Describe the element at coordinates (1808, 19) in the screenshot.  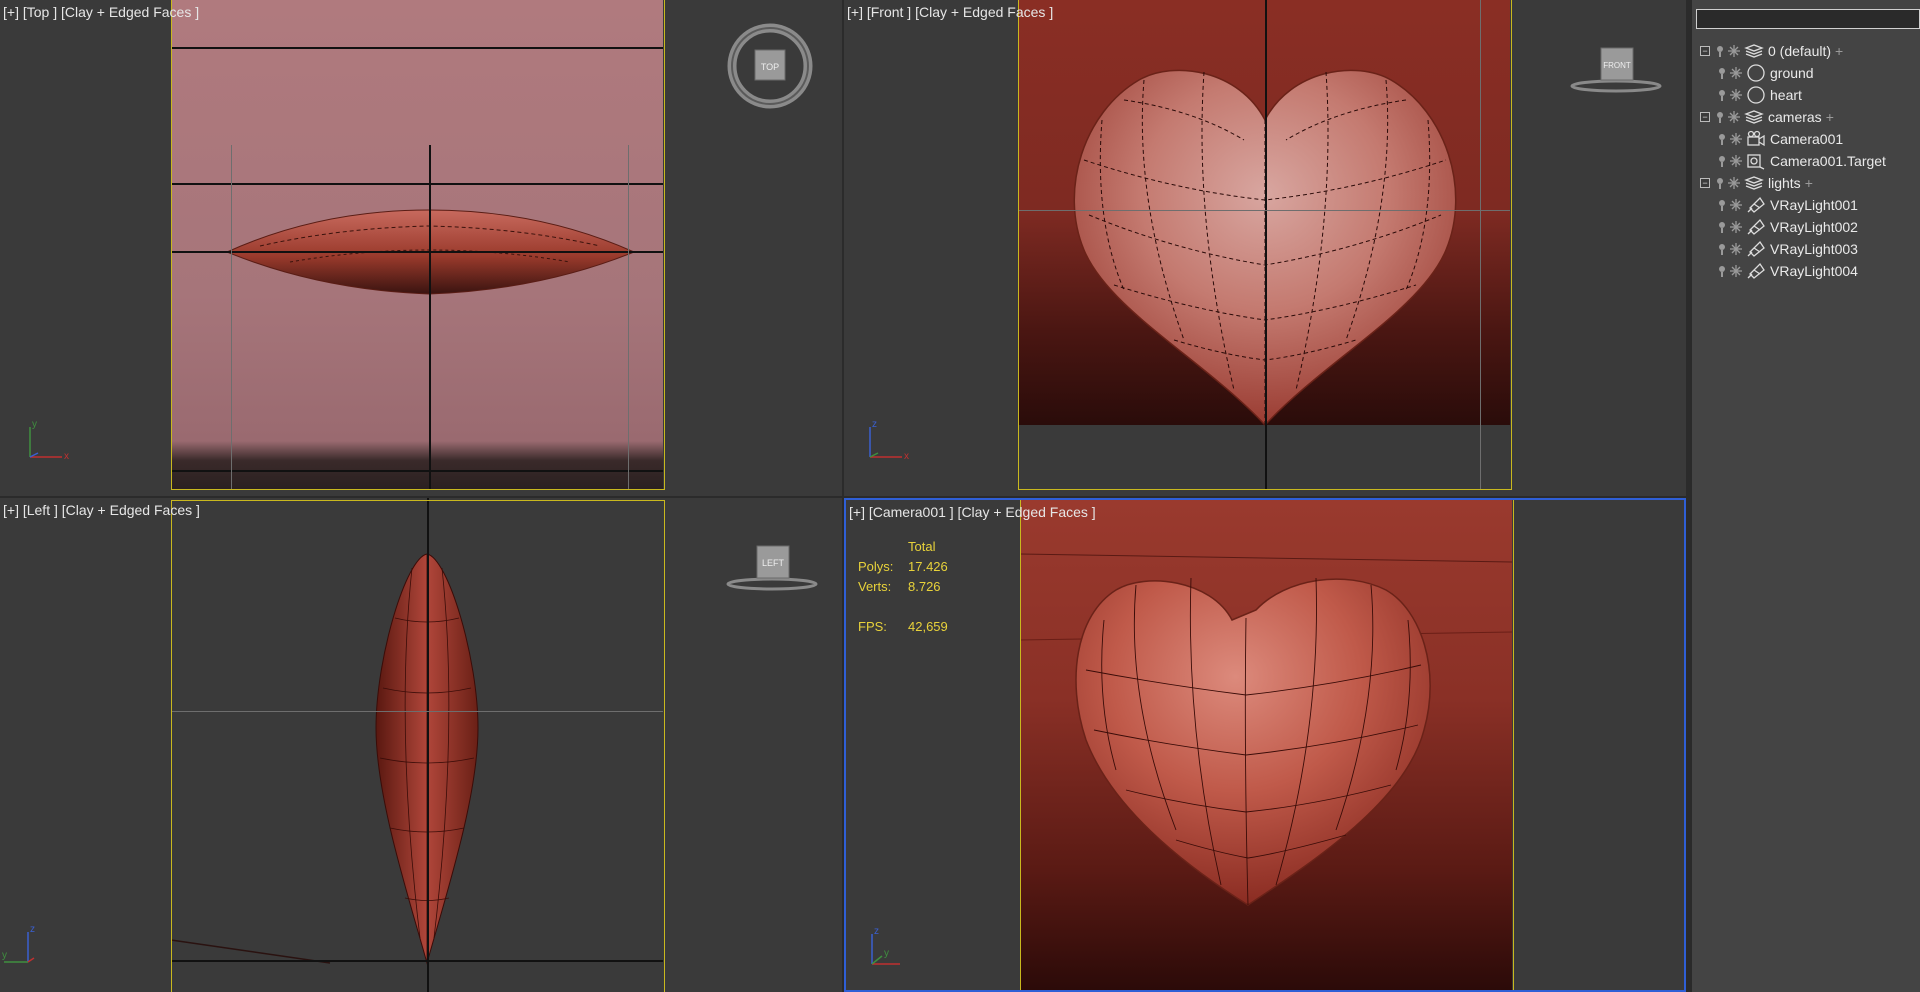
I see `scene-search-input` at that location.